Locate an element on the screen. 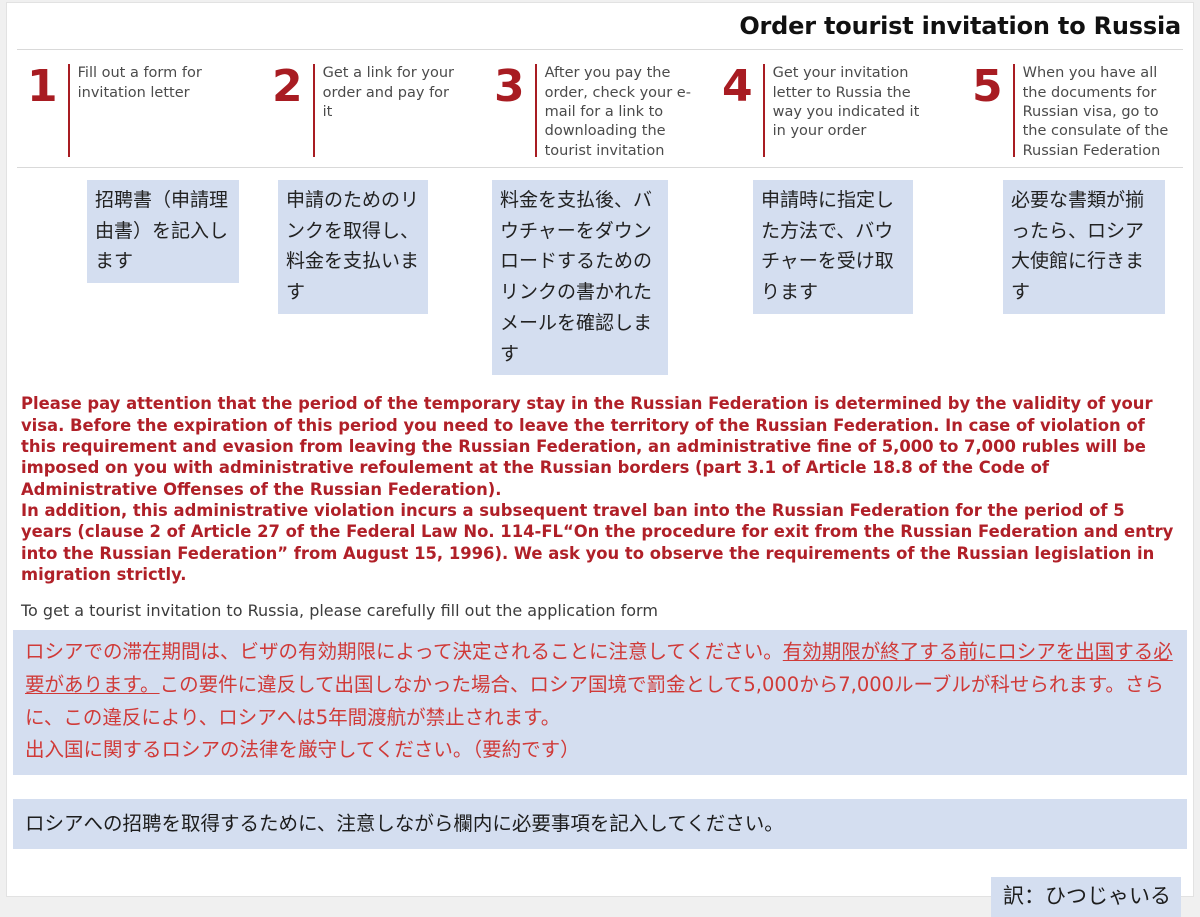  page-title: Order tourist invitation to Russia is located at coordinates (960, 26).